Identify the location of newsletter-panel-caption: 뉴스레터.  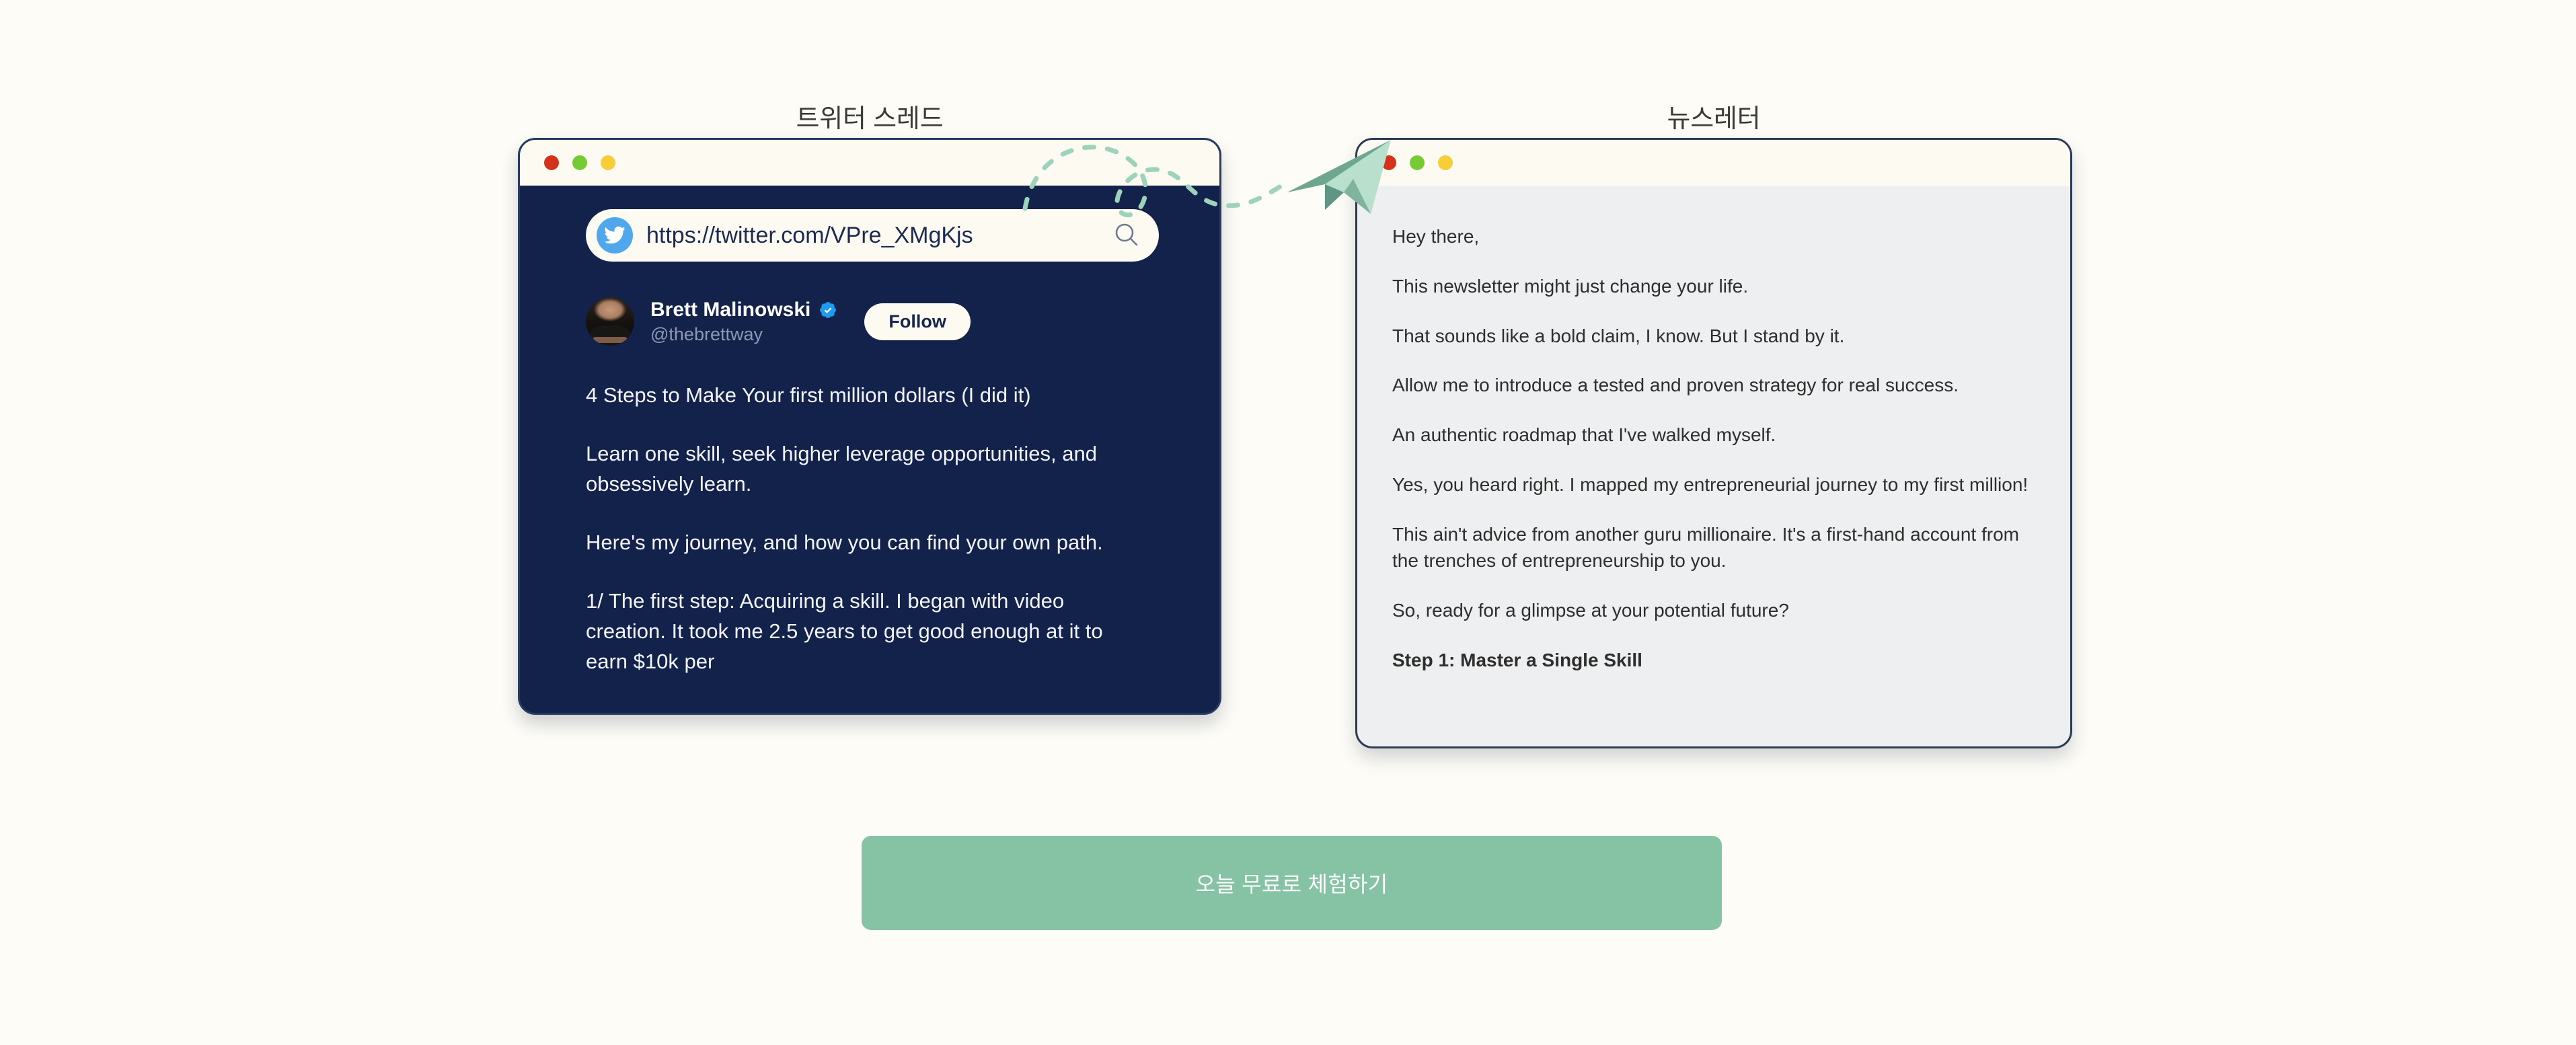
(1714, 119).